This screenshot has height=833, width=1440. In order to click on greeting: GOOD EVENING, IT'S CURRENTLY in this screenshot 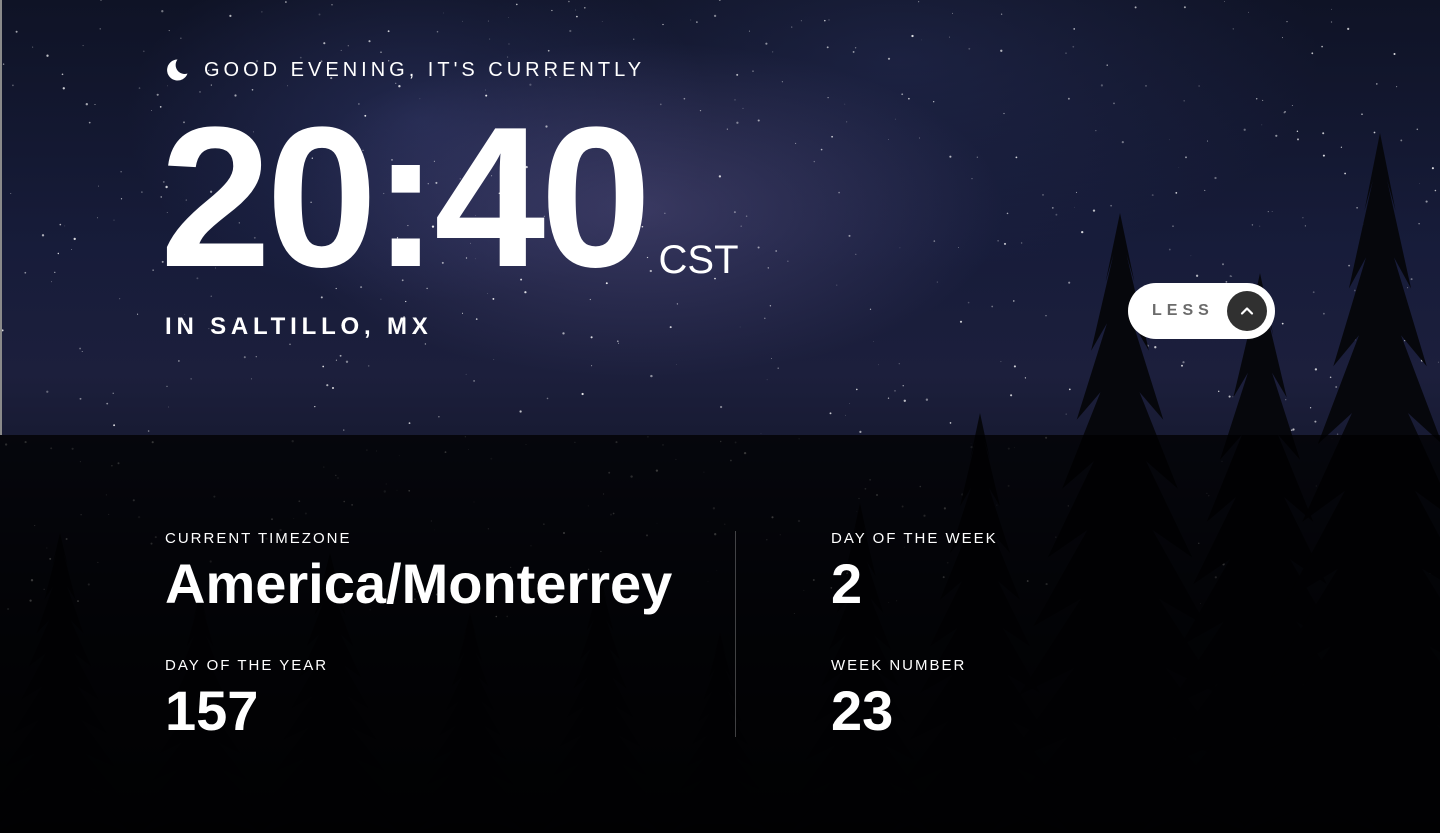, I will do `click(405, 70)`.